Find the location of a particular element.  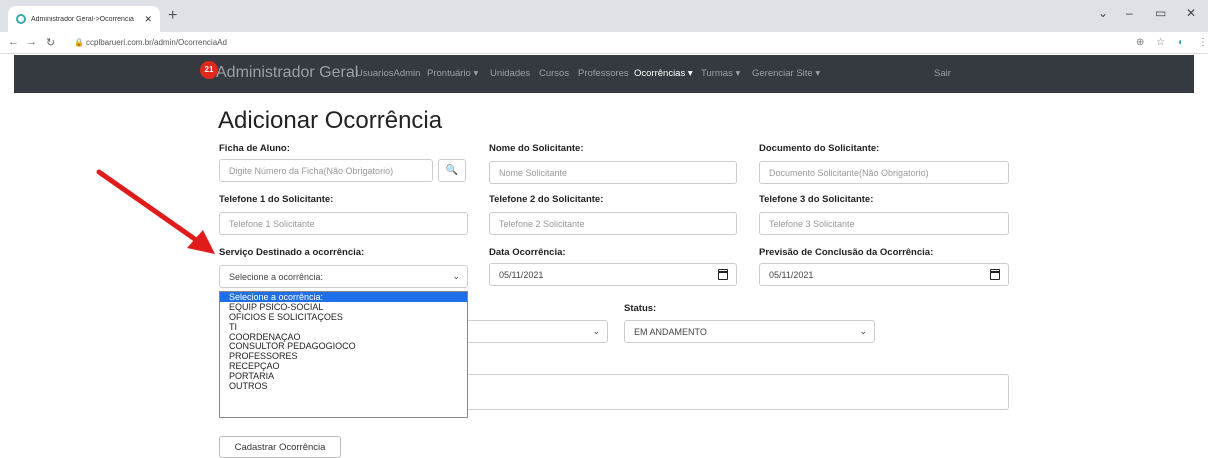

maximize-icon: ▭ is located at coordinates (1160, 13).